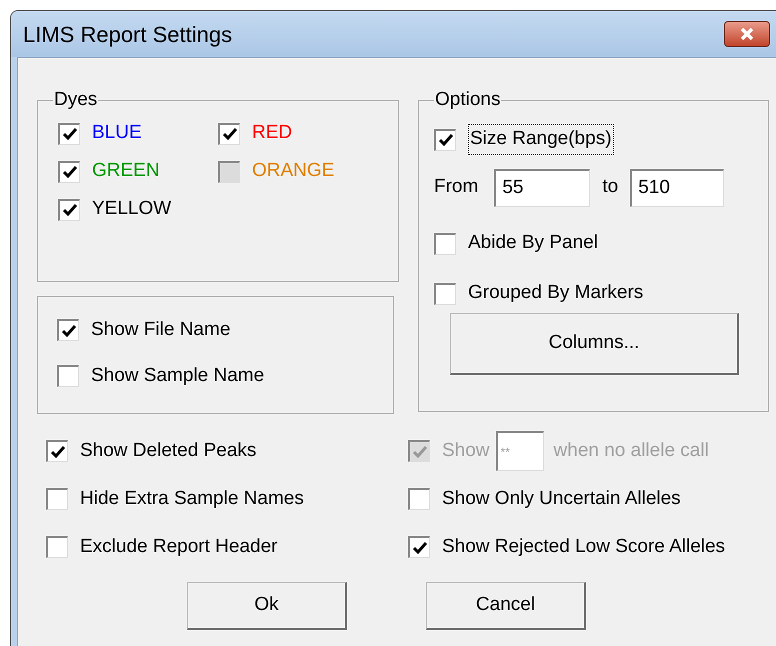  I want to click on field-label: to, so click(610, 187).